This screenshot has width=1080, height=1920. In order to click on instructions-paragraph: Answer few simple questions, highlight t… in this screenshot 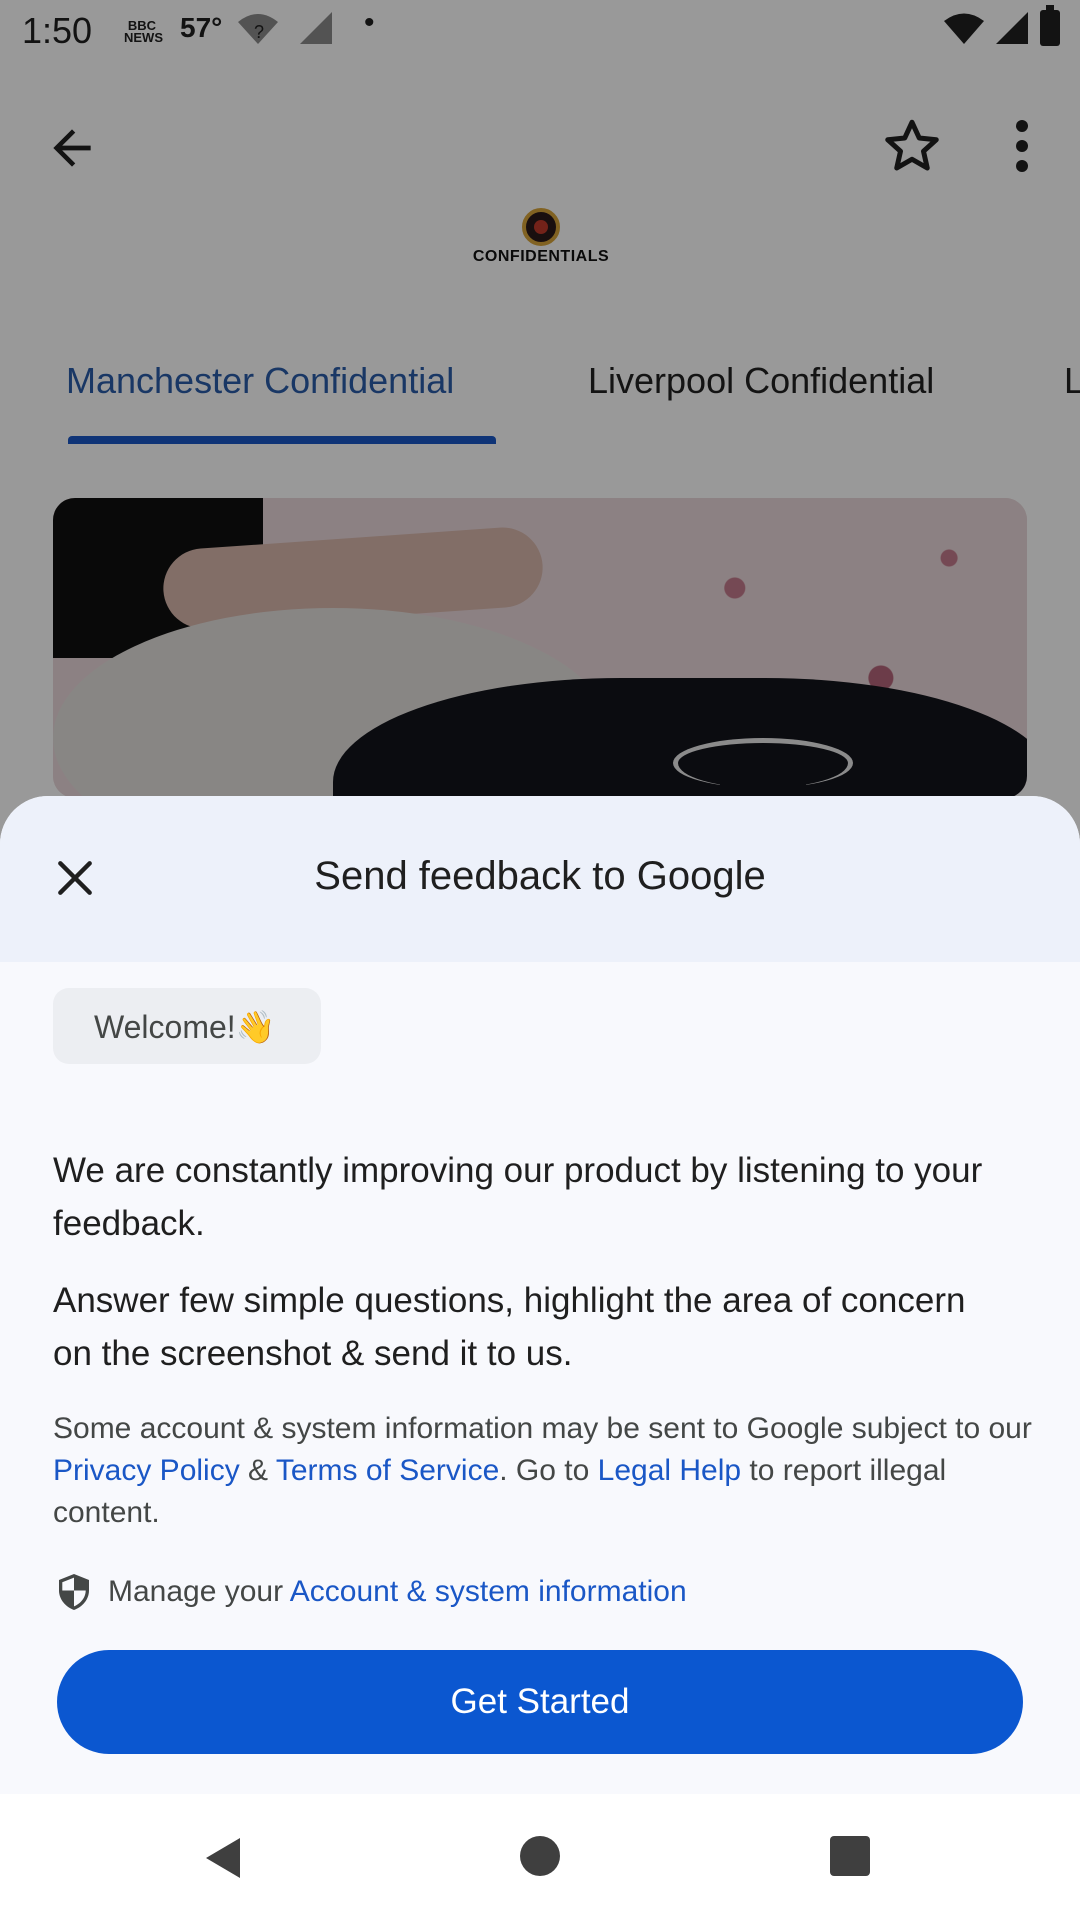, I will do `click(509, 1327)`.